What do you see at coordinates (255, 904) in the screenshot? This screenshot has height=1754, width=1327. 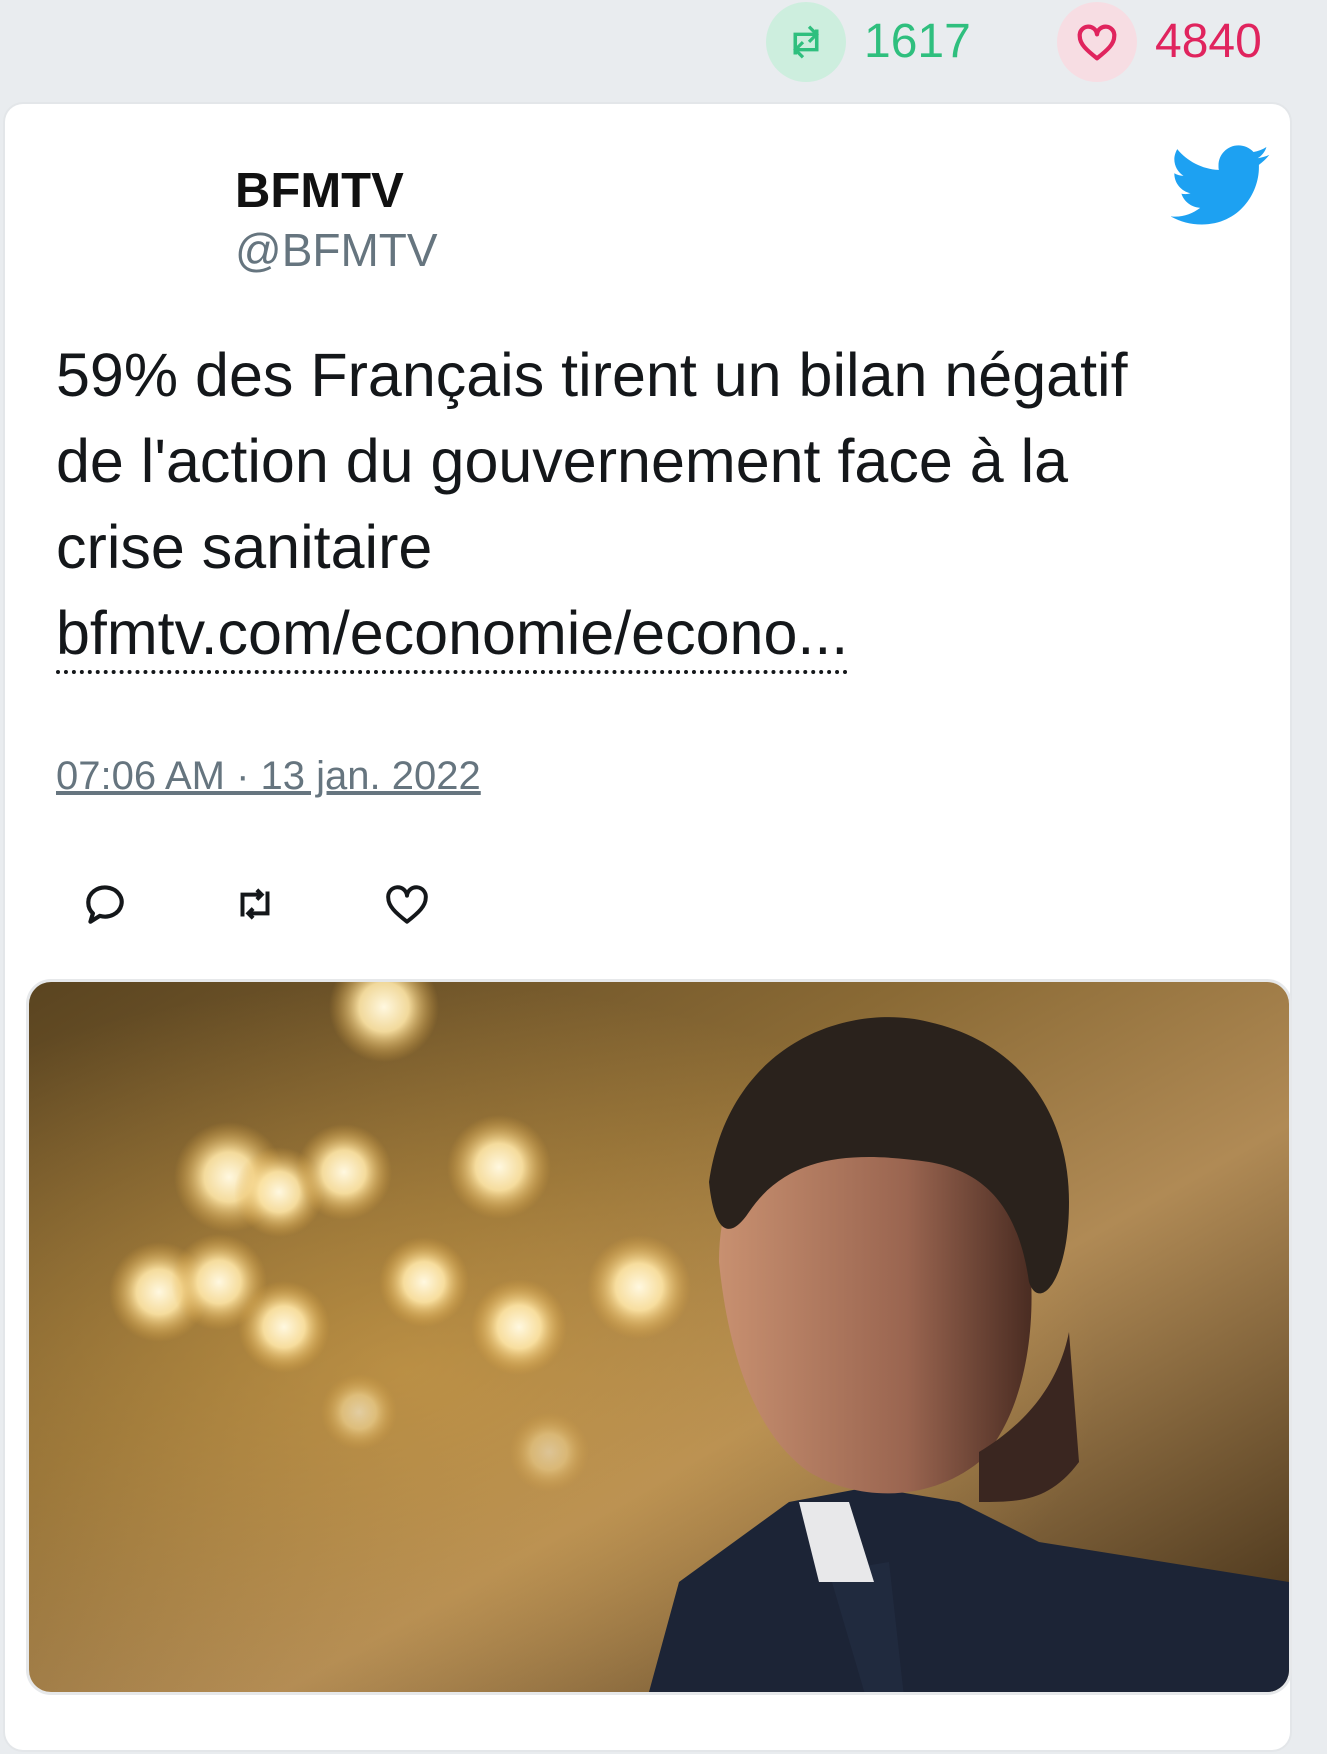 I see `retweet-icon` at bounding box center [255, 904].